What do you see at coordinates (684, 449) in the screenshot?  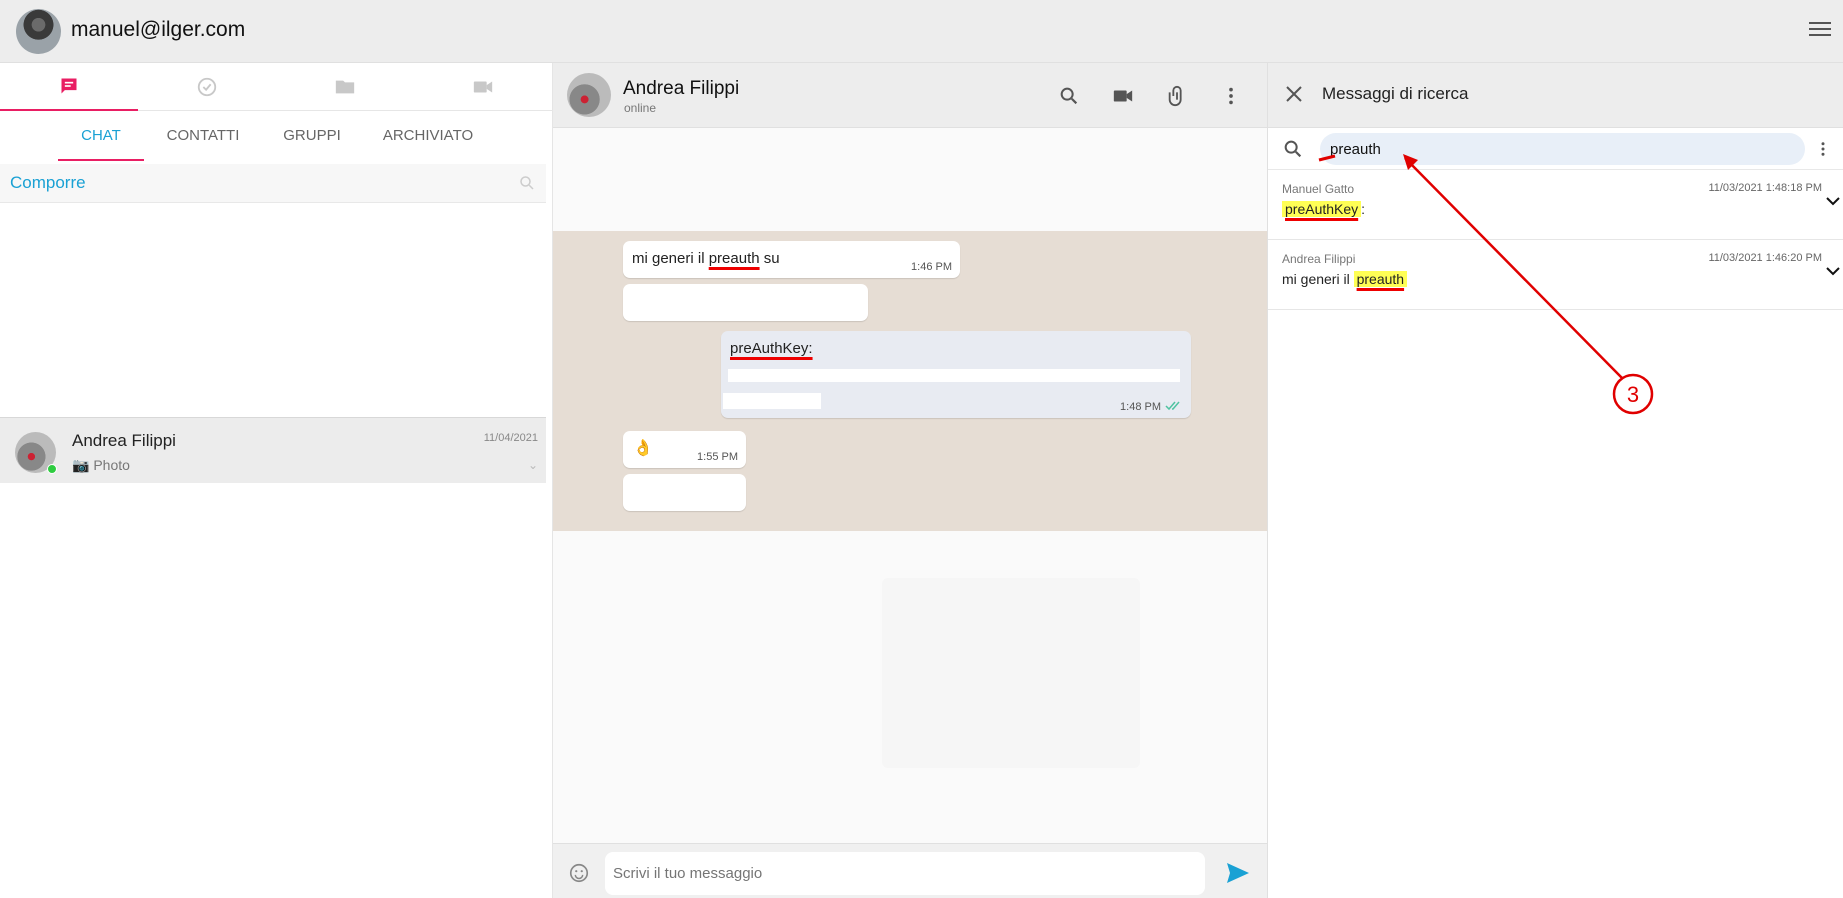 I see `message-bubble: 👌 1:55 PM` at bounding box center [684, 449].